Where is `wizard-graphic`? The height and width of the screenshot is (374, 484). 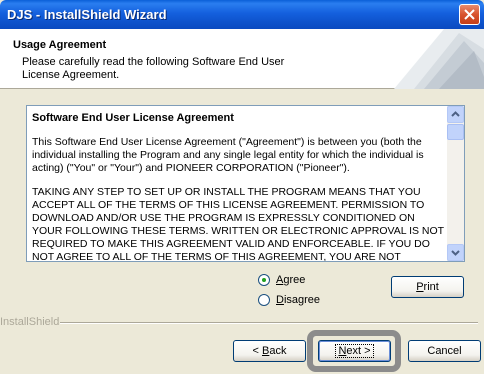 wizard-graphic is located at coordinates (439, 59).